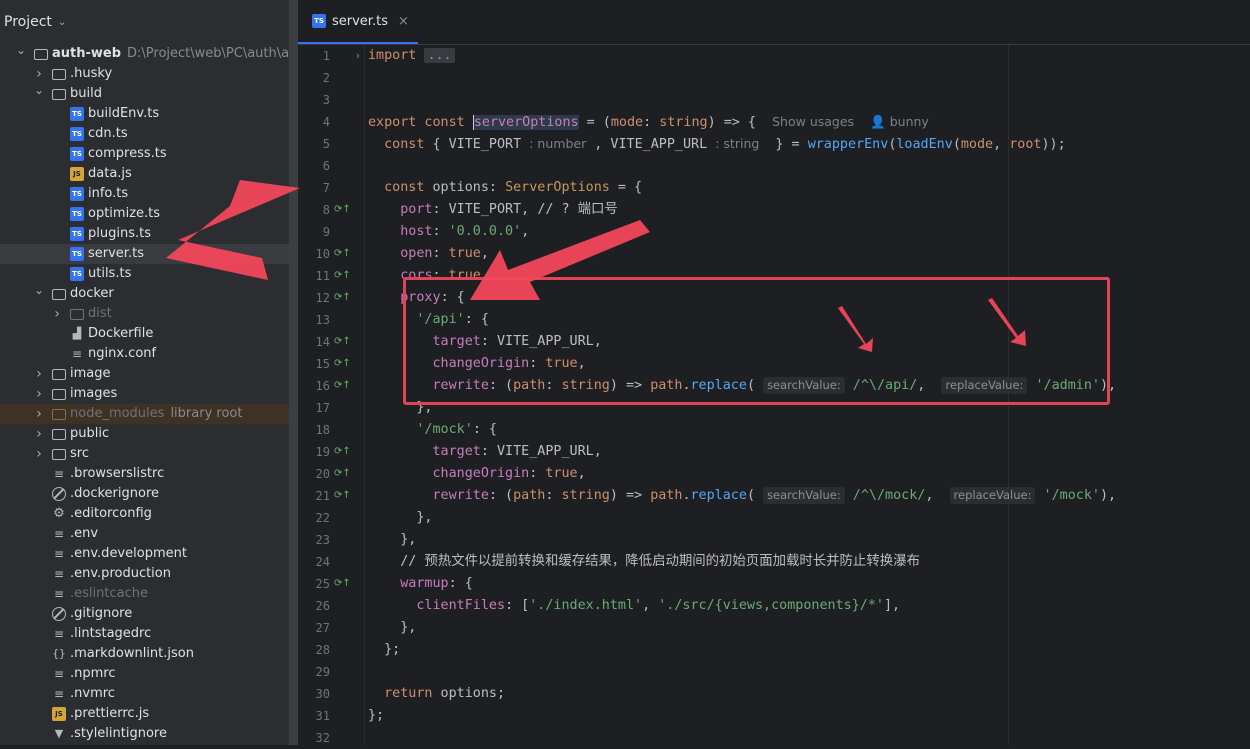 The height and width of the screenshot is (749, 1250). I want to click on tree-file: ≡ .lintstagedrc, so click(144, 634).